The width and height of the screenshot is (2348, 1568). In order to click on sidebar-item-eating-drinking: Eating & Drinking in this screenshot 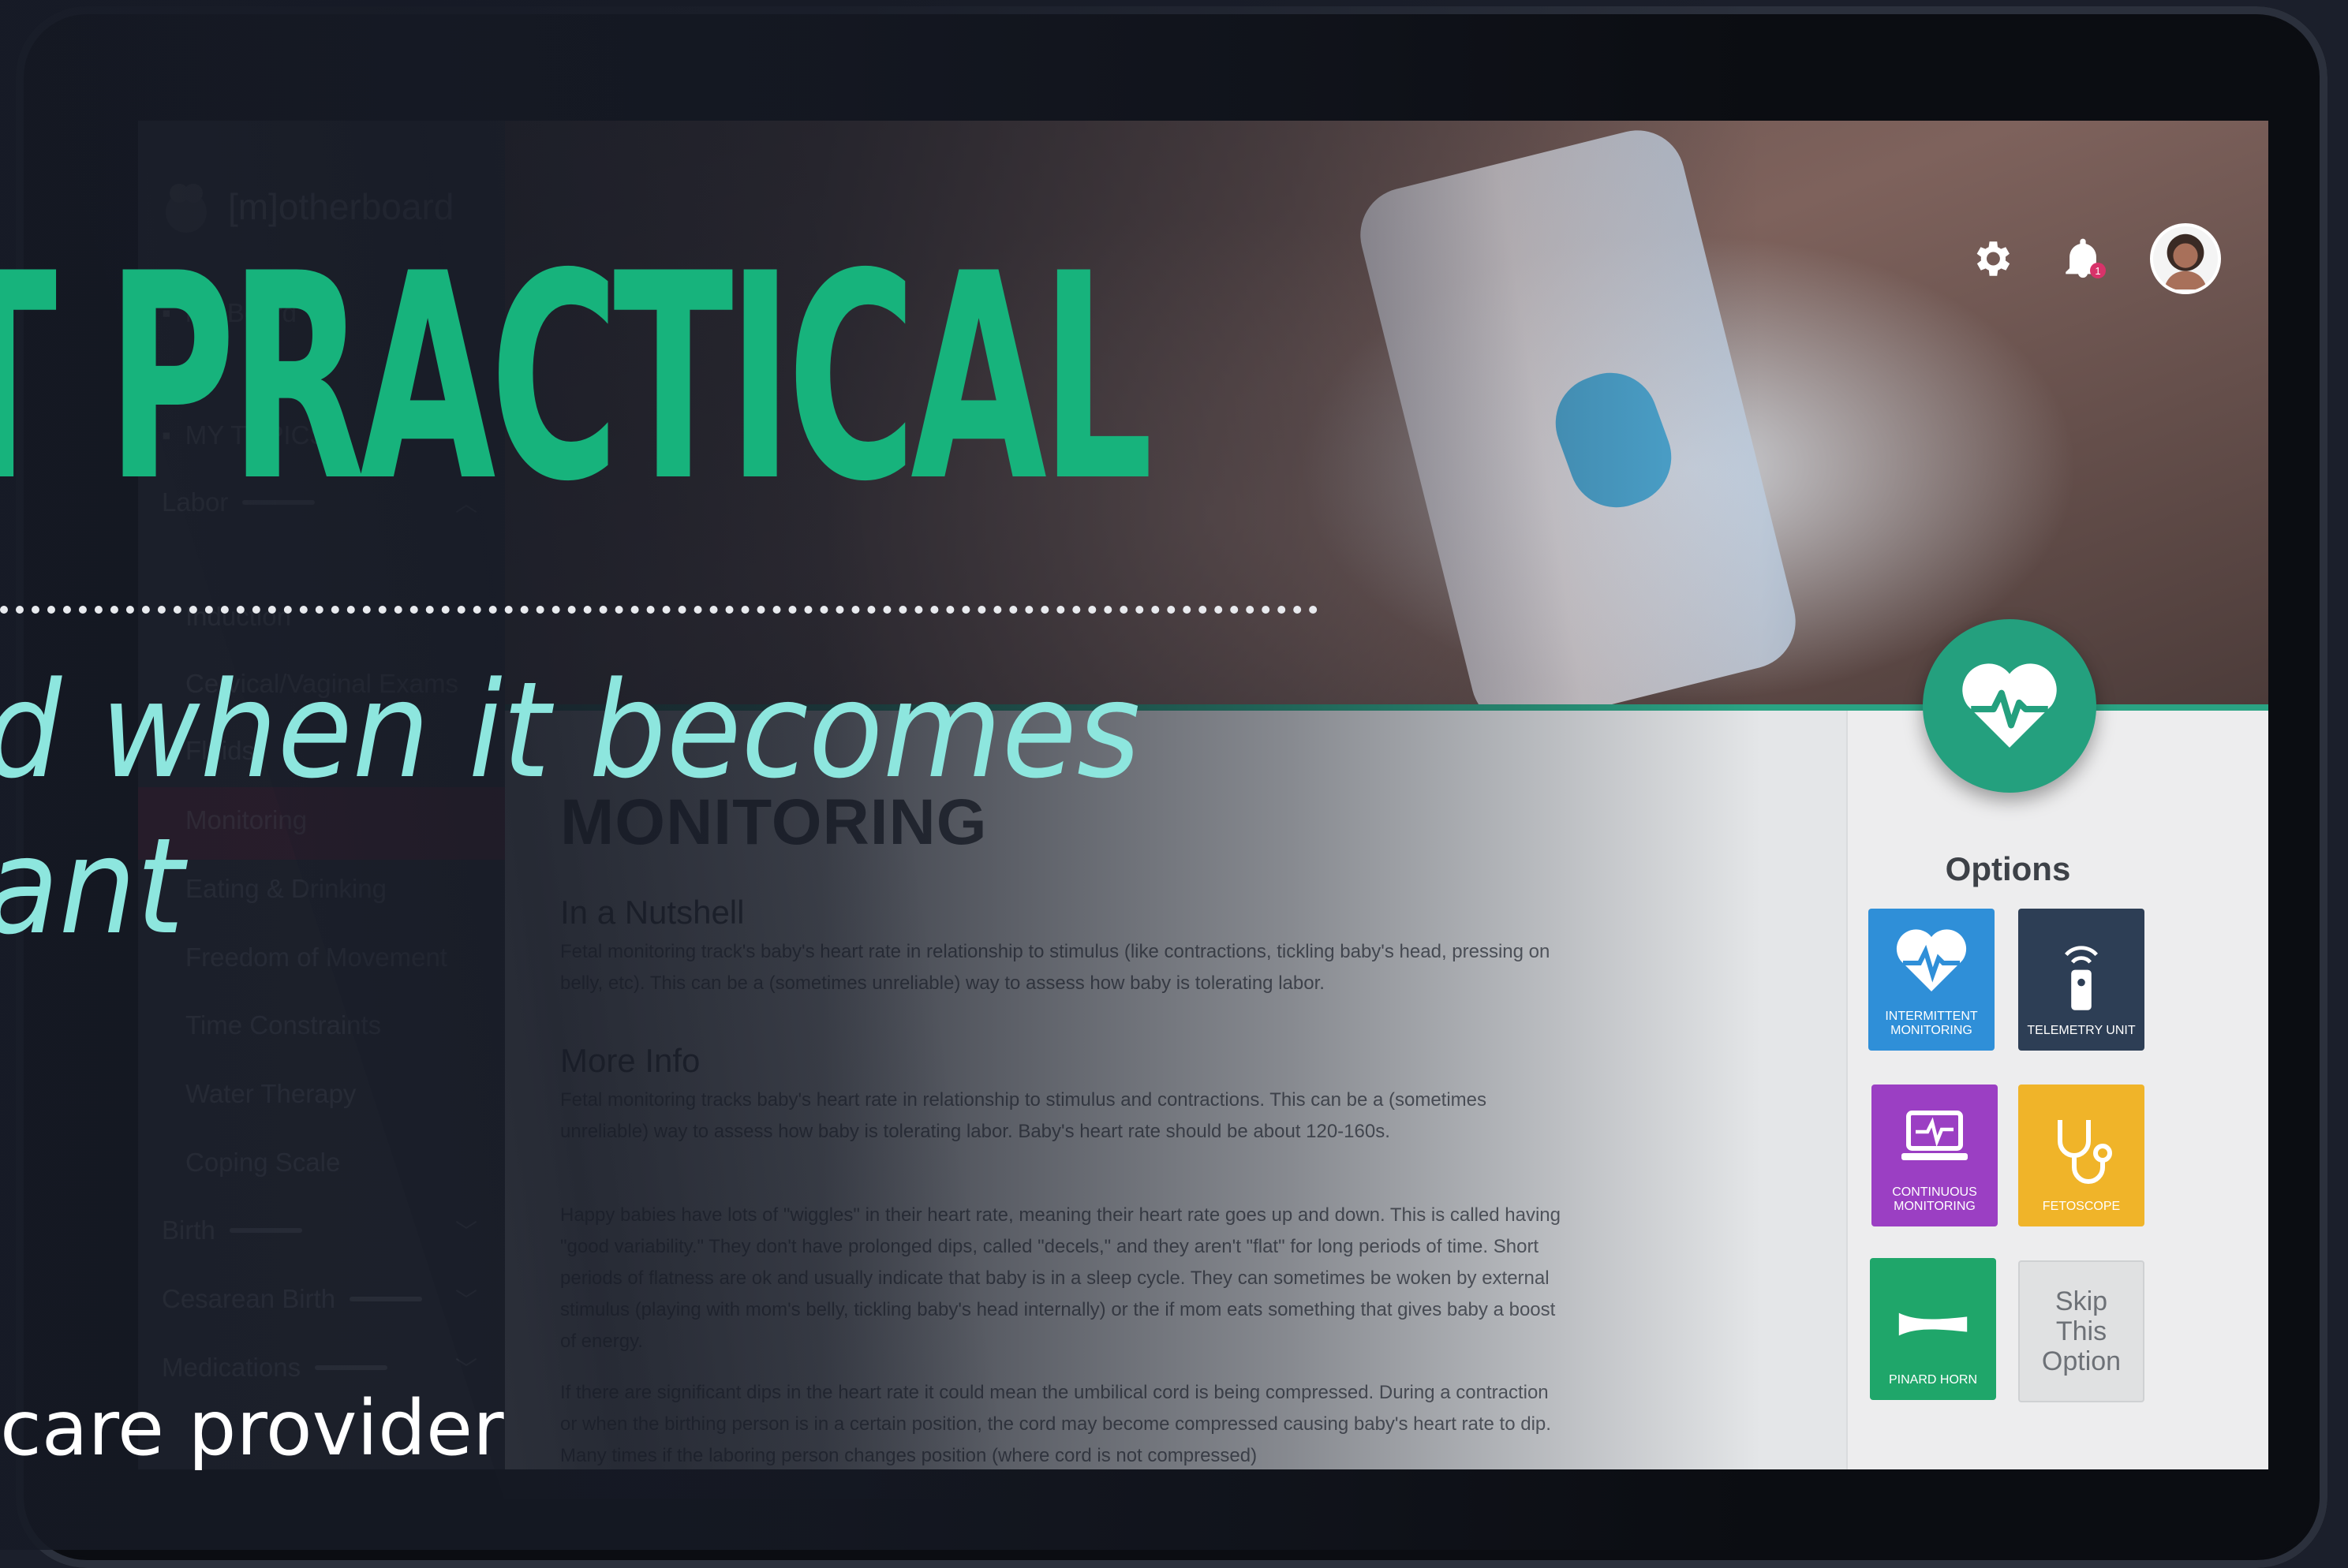, I will do `click(286, 889)`.